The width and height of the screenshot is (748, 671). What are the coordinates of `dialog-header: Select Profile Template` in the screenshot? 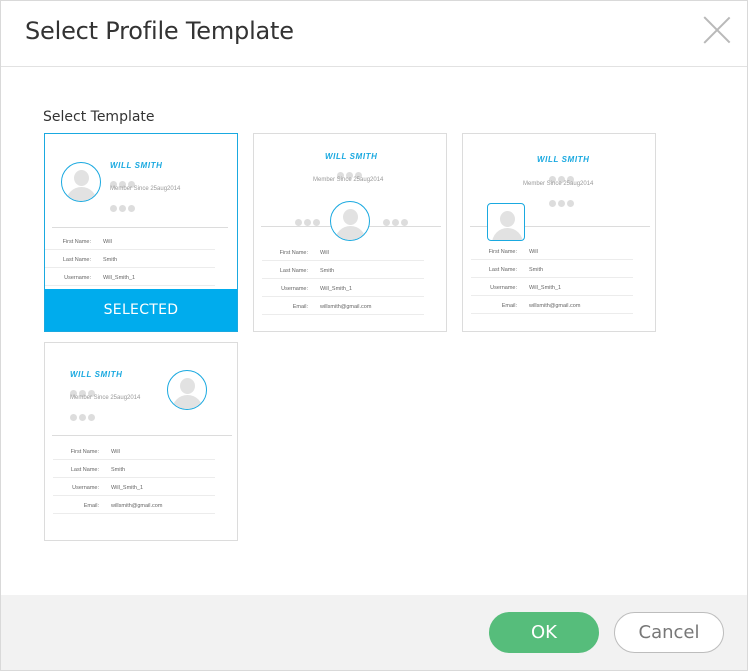 It's located at (374, 34).